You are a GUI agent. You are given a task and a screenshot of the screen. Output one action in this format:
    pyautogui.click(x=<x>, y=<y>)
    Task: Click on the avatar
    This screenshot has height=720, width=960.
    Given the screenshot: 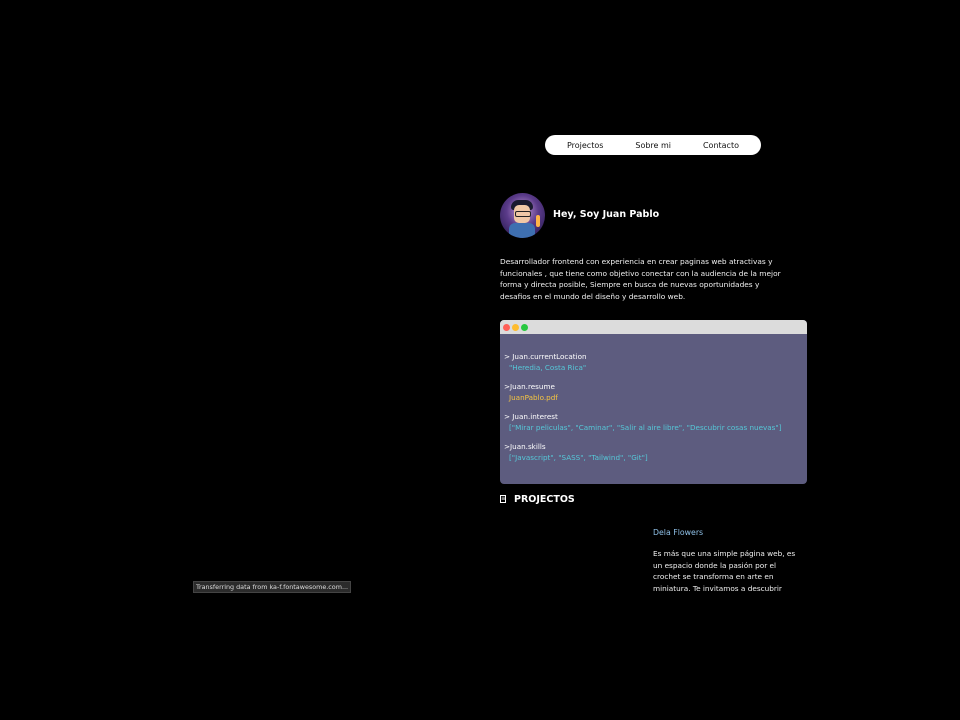 What is the action you would take?
    pyautogui.click(x=522, y=215)
    